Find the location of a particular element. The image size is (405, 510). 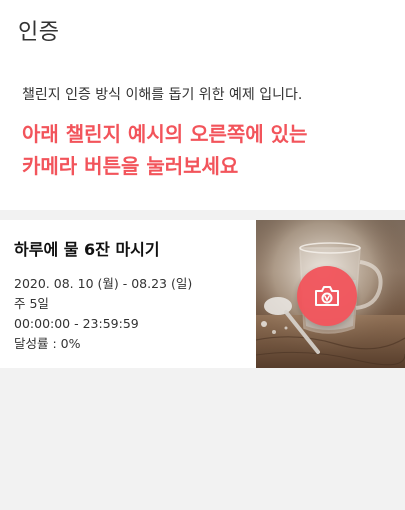

camera-button is located at coordinates (327, 296).